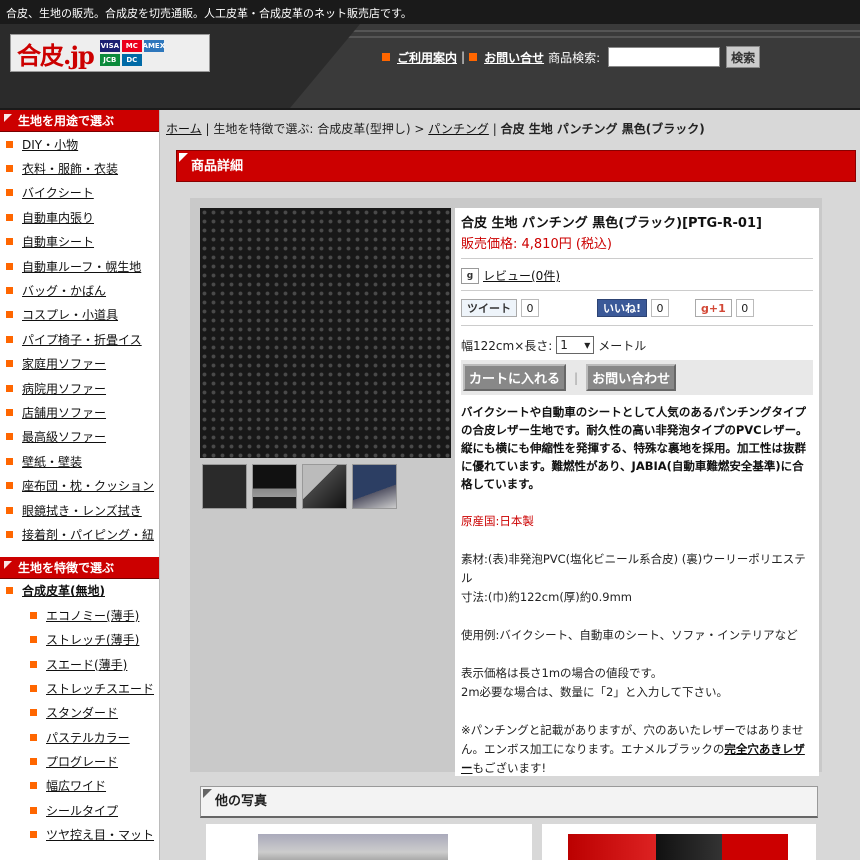  What do you see at coordinates (79, 534) in the screenshot?
I see `sidebar-item-use: 接着剤・パイピング・紐` at bounding box center [79, 534].